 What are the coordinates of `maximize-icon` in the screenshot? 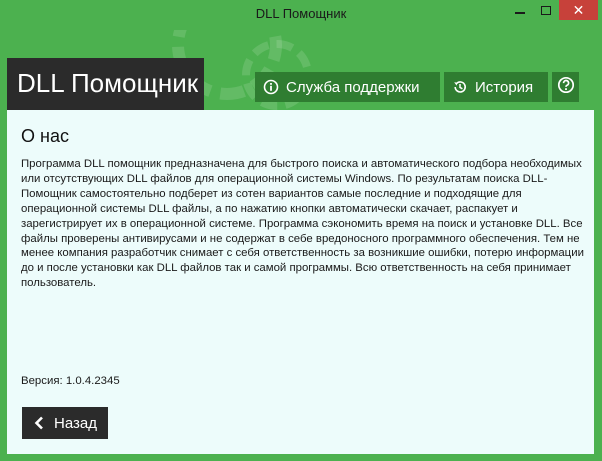 It's located at (546, 10).